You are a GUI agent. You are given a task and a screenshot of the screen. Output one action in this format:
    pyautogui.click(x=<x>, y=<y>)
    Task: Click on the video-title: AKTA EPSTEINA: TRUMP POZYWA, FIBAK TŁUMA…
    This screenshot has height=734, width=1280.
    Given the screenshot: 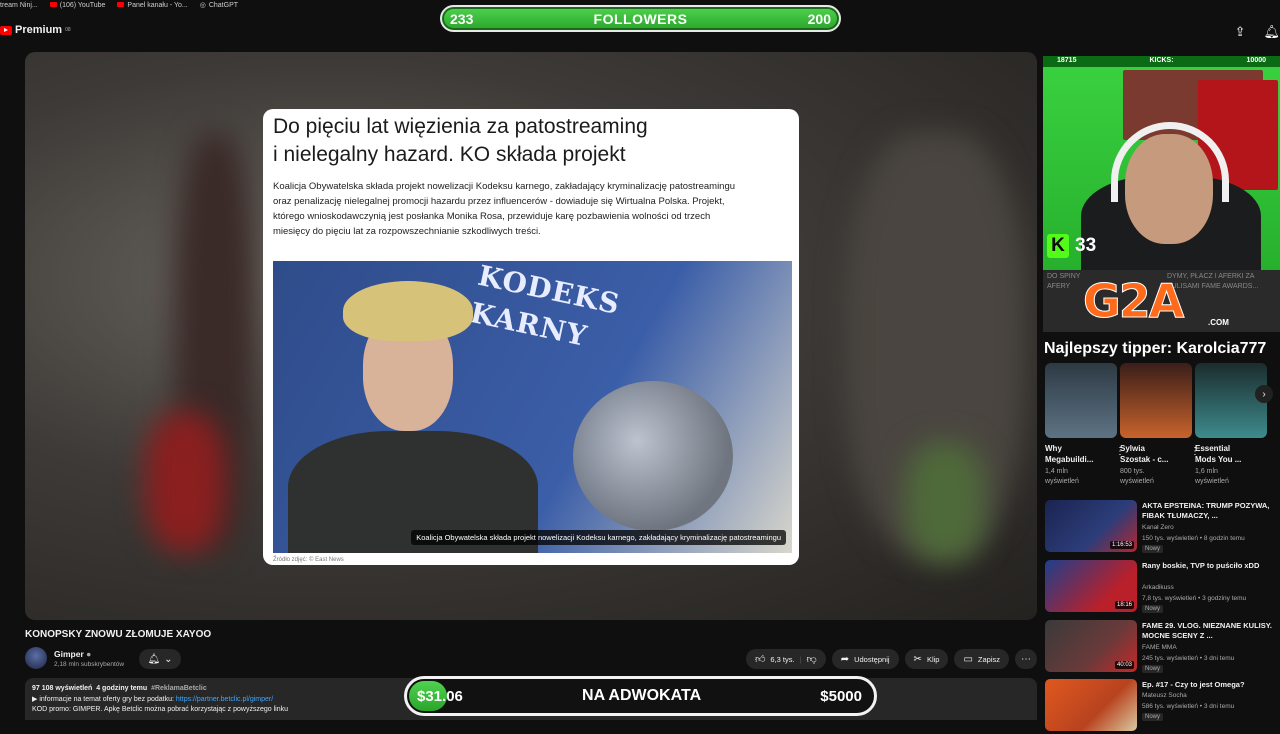 What is the action you would take?
    pyautogui.click(x=1208, y=511)
    